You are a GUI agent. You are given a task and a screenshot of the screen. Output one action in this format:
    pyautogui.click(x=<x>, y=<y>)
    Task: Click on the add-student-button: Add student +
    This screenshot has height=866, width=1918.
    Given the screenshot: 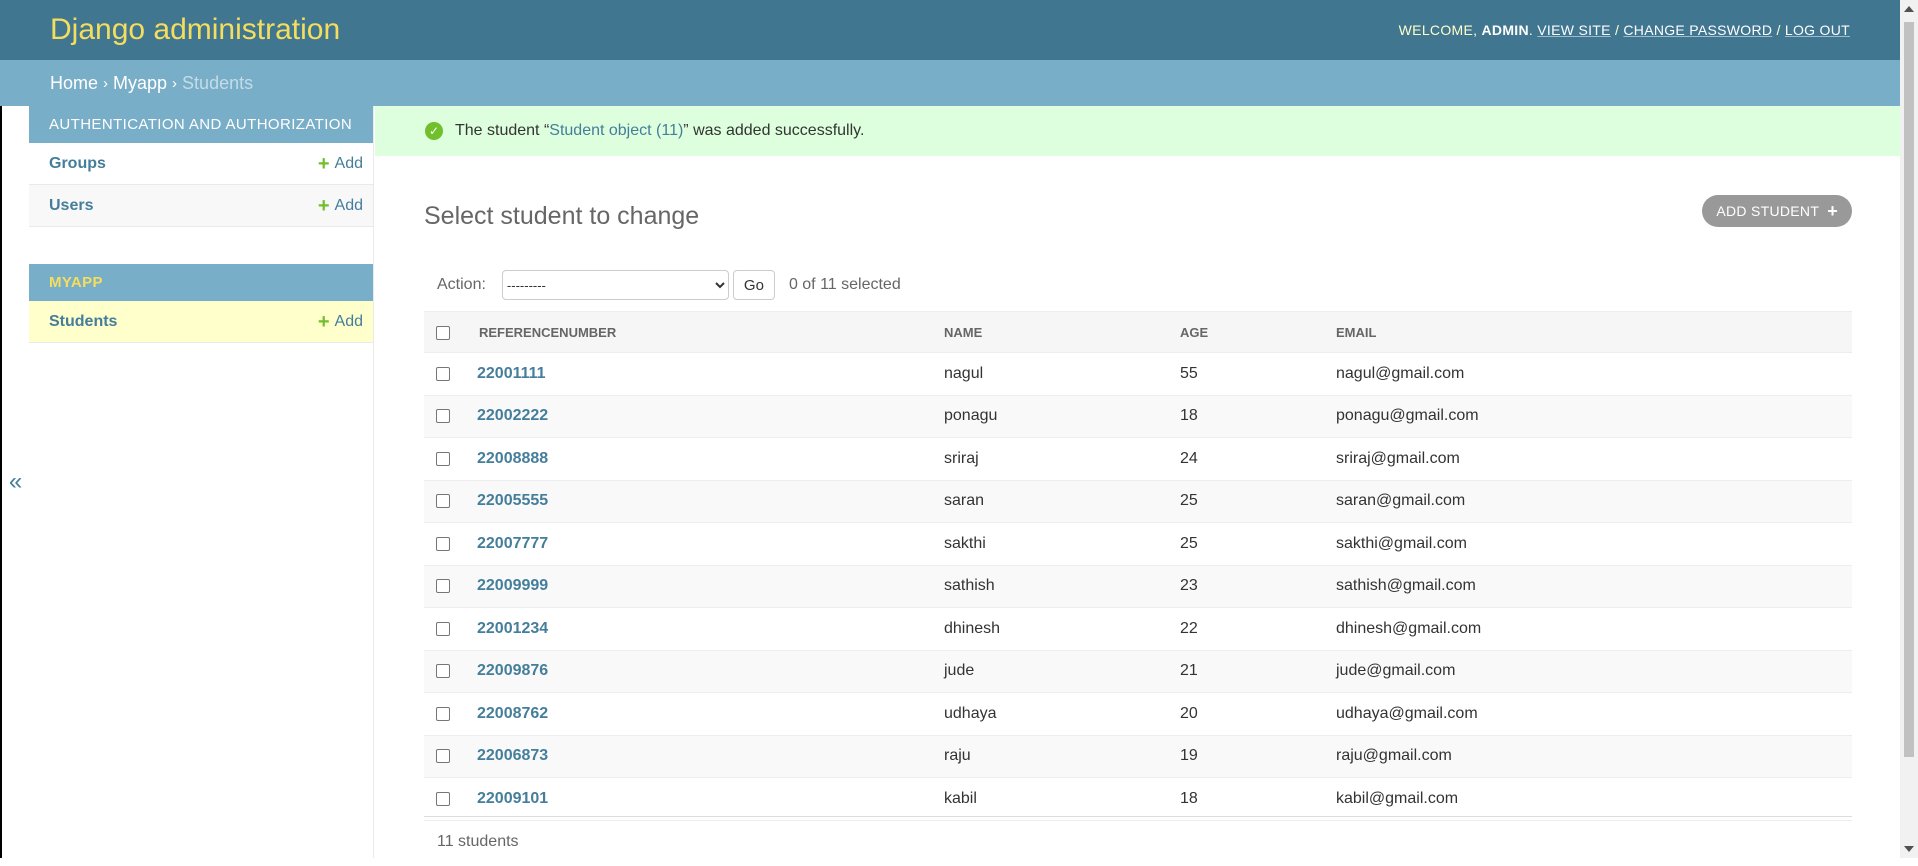 What is the action you would take?
    pyautogui.click(x=1777, y=211)
    